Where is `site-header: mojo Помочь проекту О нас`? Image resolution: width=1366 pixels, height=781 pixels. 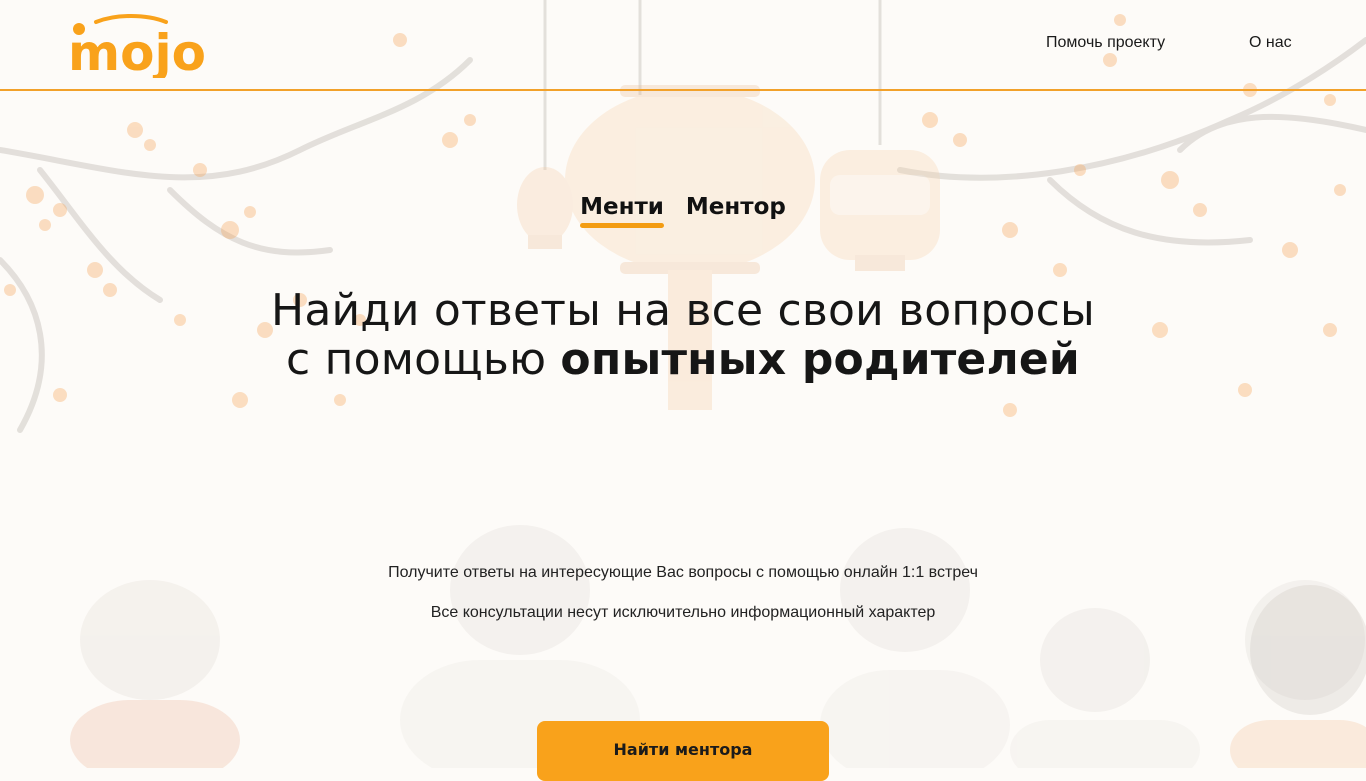 site-header: mojo Помочь проекту О нас is located at coordinates (683, 45).